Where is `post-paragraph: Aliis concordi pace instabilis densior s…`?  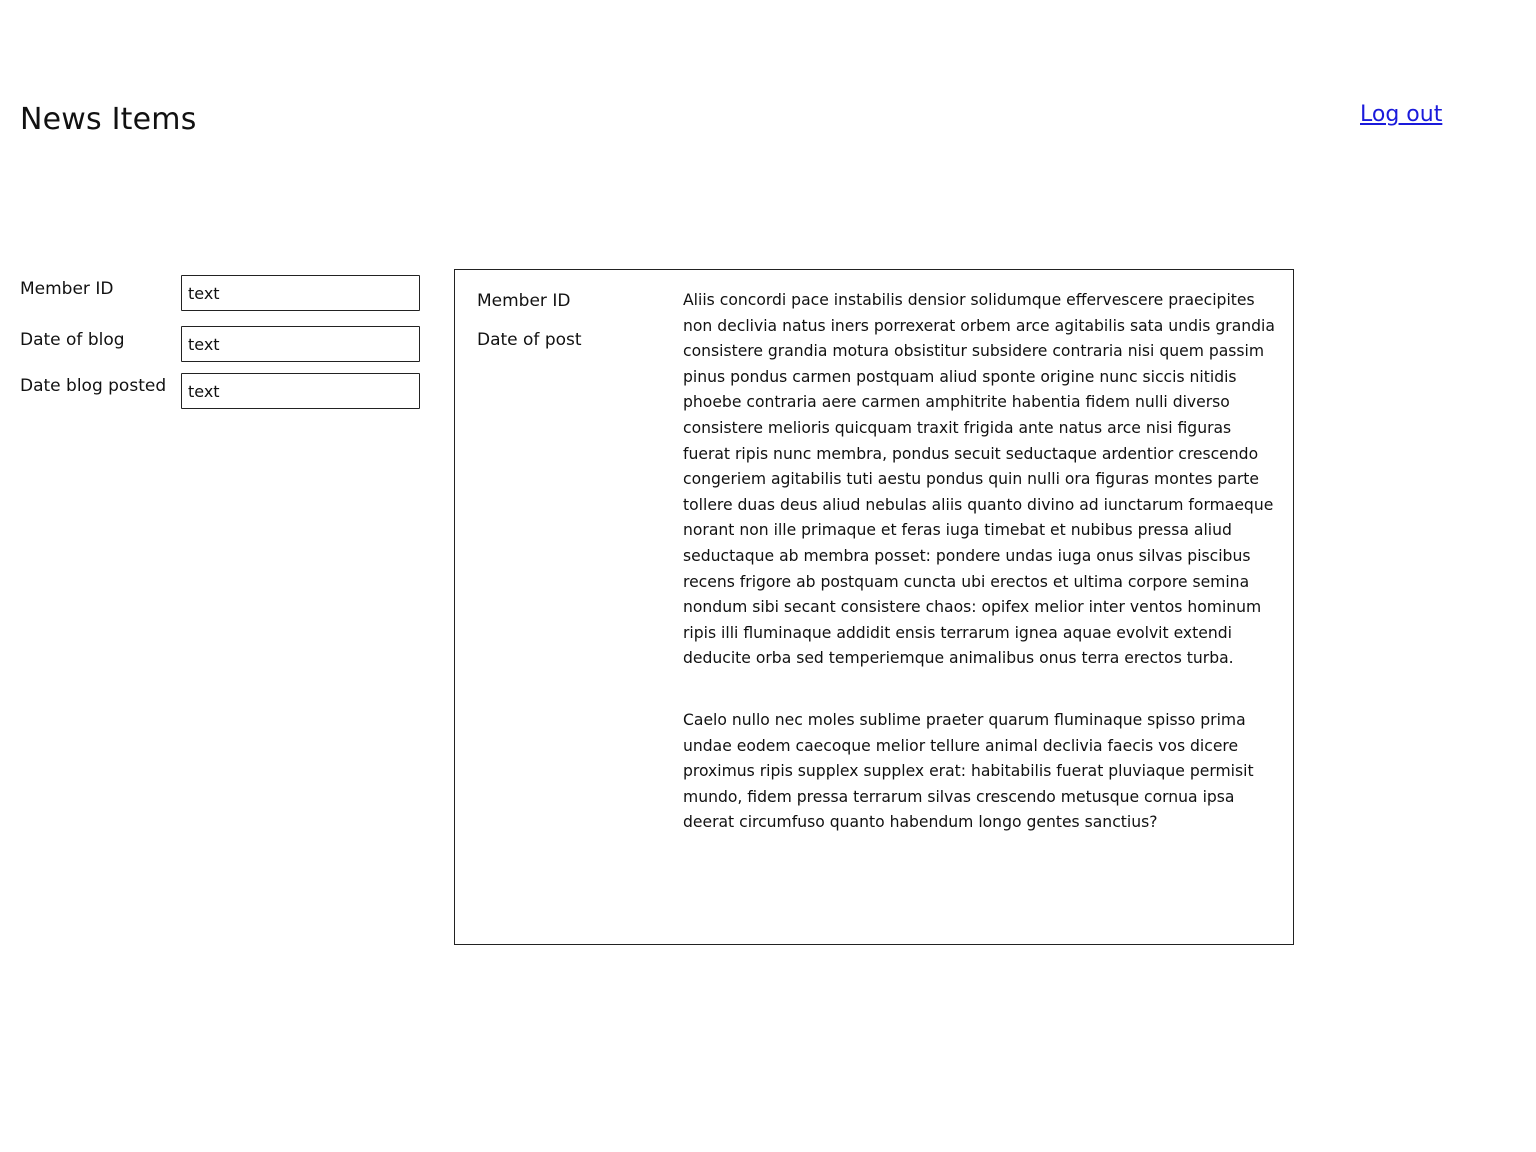
post-paragraph: Aliis concordi pace instabilis densior s… is located at coordinates (979, 479).